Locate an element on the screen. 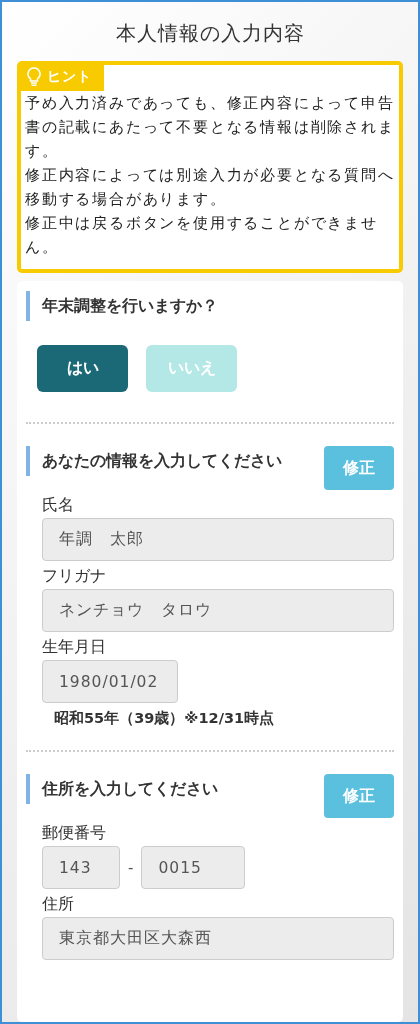 The image size is (420, 1024). field-label: 生年月日 is located at coordinates (74, 647).